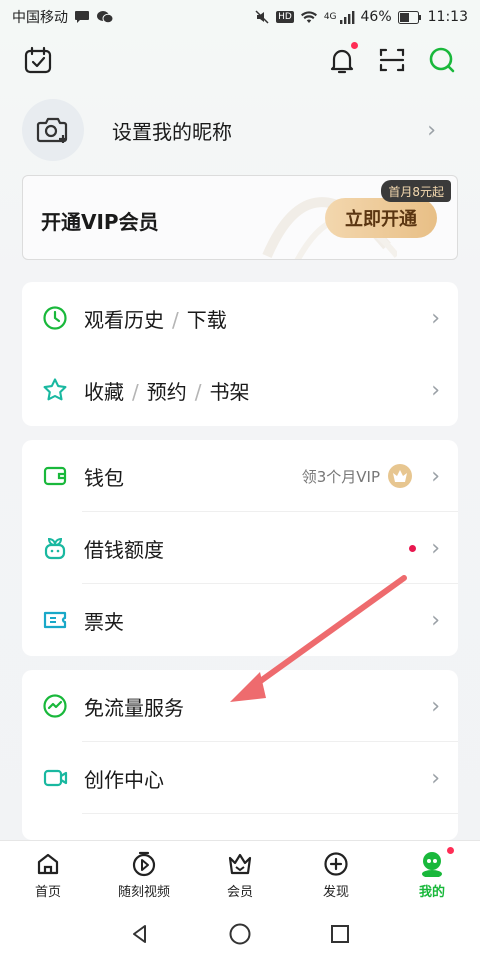  I want to click on recents-square-icon, so click(340, 936).